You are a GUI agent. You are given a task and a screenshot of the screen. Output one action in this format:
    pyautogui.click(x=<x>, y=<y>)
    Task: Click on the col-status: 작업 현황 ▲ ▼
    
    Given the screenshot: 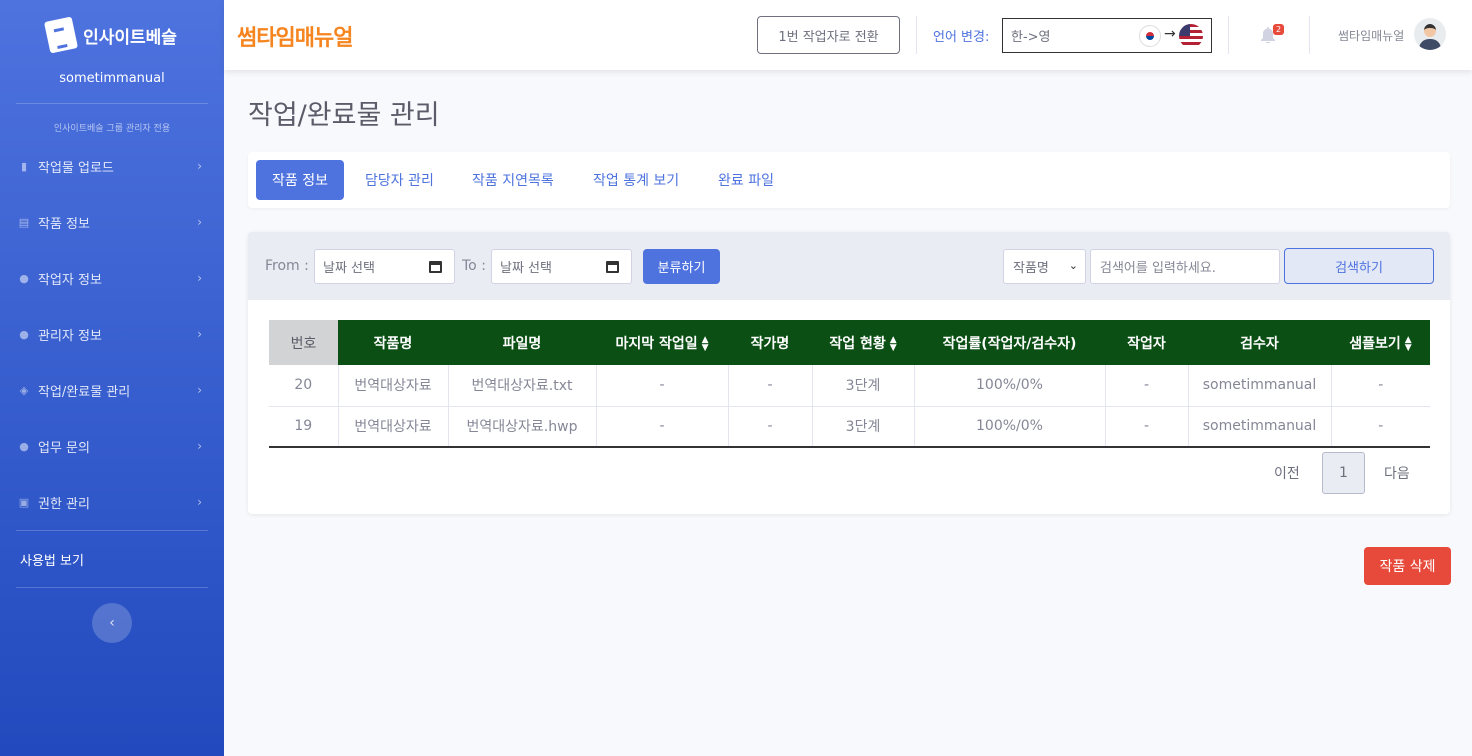 What is the action you would take?
    pyautogui.click(x=863, y=342)
    